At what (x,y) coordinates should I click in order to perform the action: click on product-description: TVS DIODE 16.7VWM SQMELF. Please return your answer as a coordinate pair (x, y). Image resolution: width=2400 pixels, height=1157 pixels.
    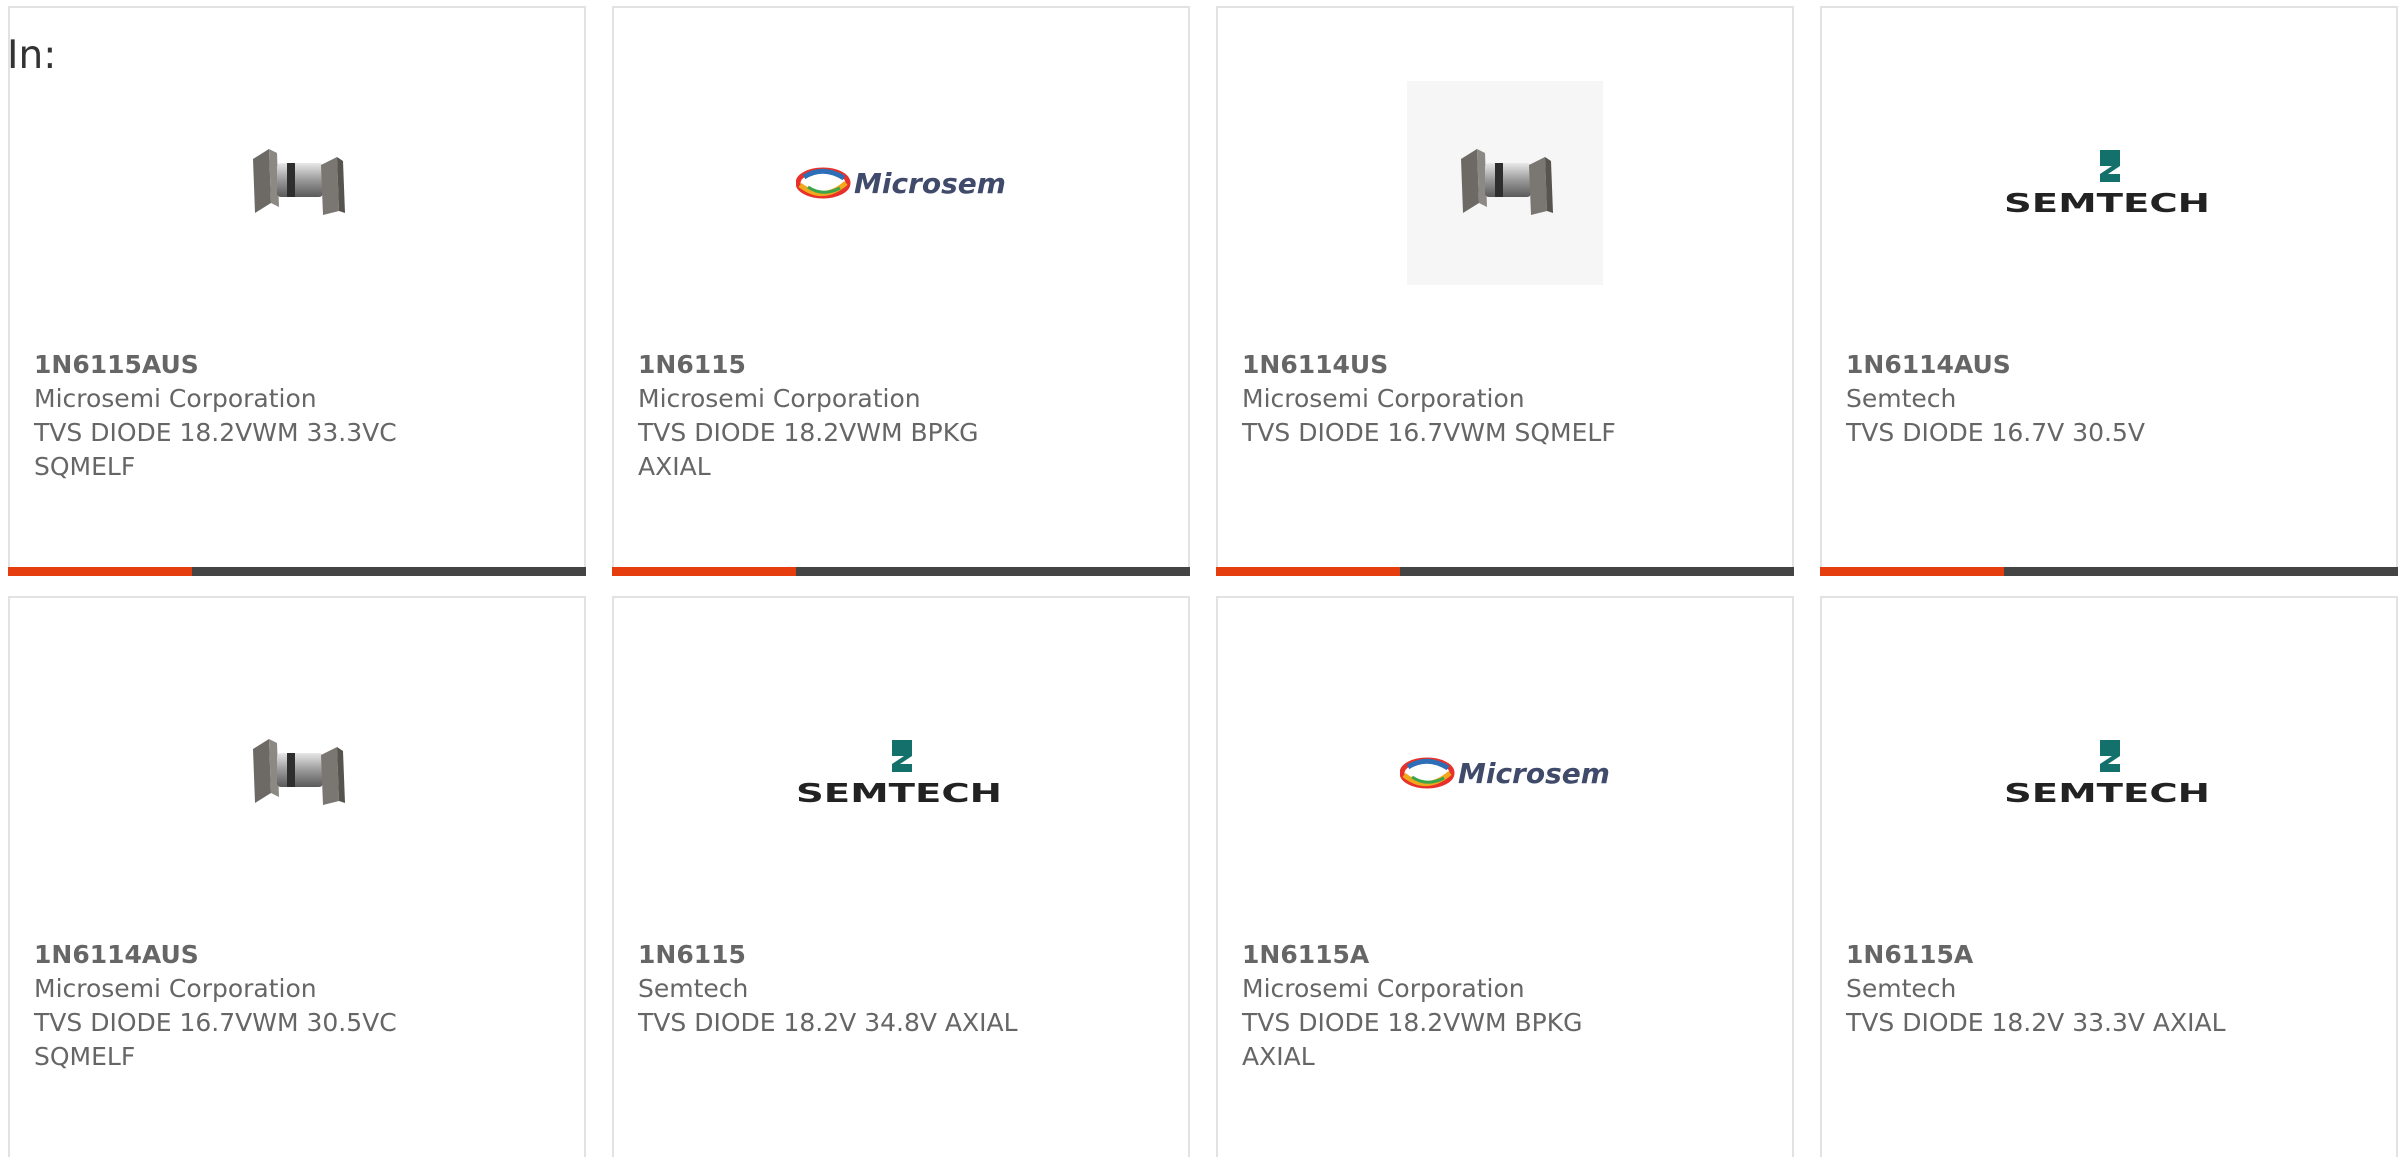
    Looking at the image, I should click on (1429, 432).